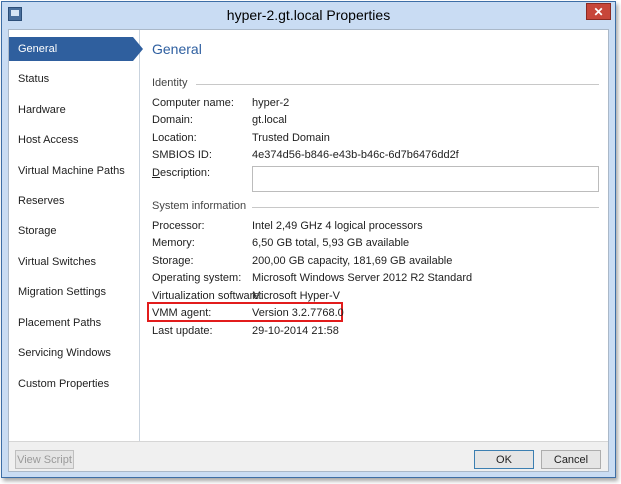 Image resolution: width=621 pixels, height=484 pixels. What do you see at coordinates (271, 103) in the screenshot?
I see `computer-name-value: hyper-2` at bounding box center [271, 103].